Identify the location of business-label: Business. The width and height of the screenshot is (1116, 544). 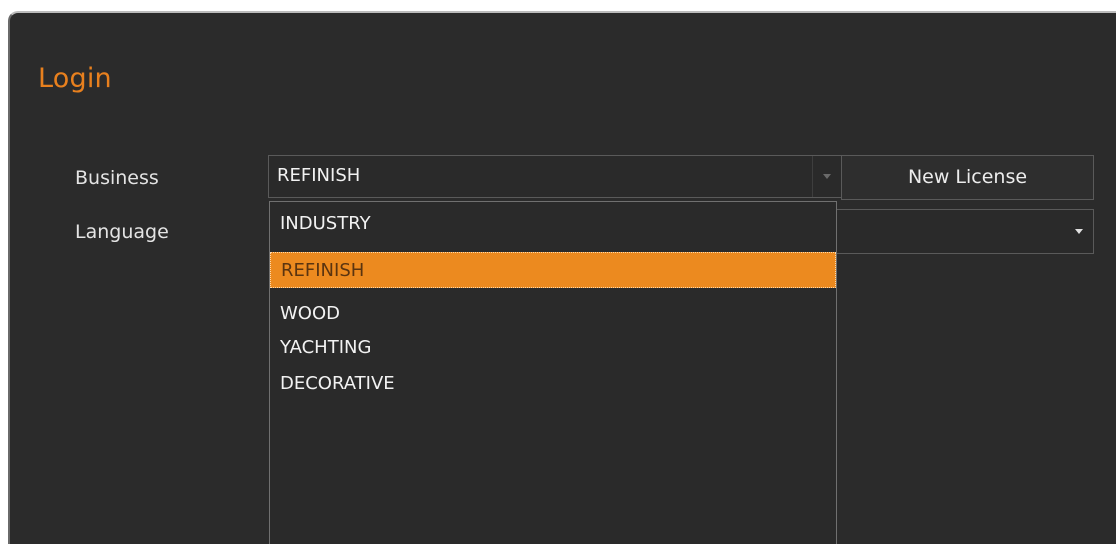
(117, 178).